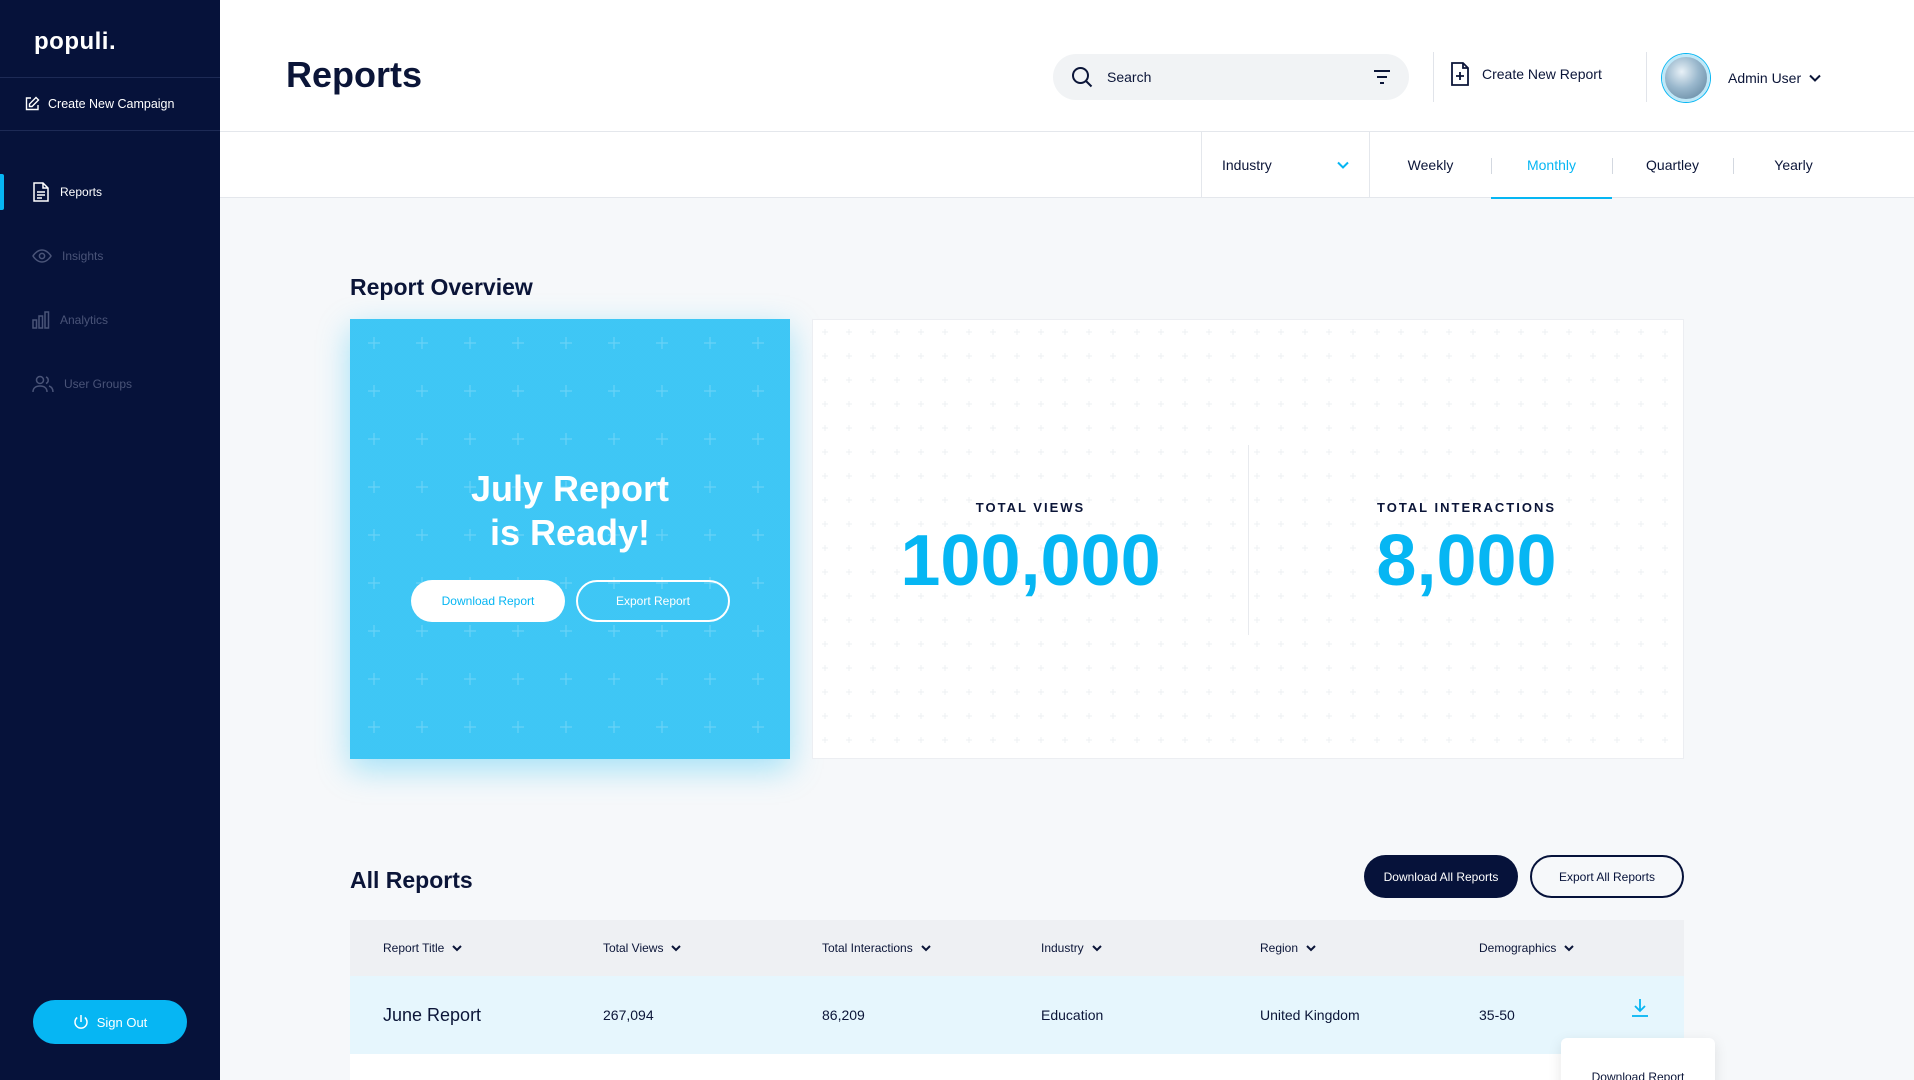  What do you see at coordinates (411, 880) in the screenshot?
I see `all-reports-title: All Reports` at bounding box center [411, 880].